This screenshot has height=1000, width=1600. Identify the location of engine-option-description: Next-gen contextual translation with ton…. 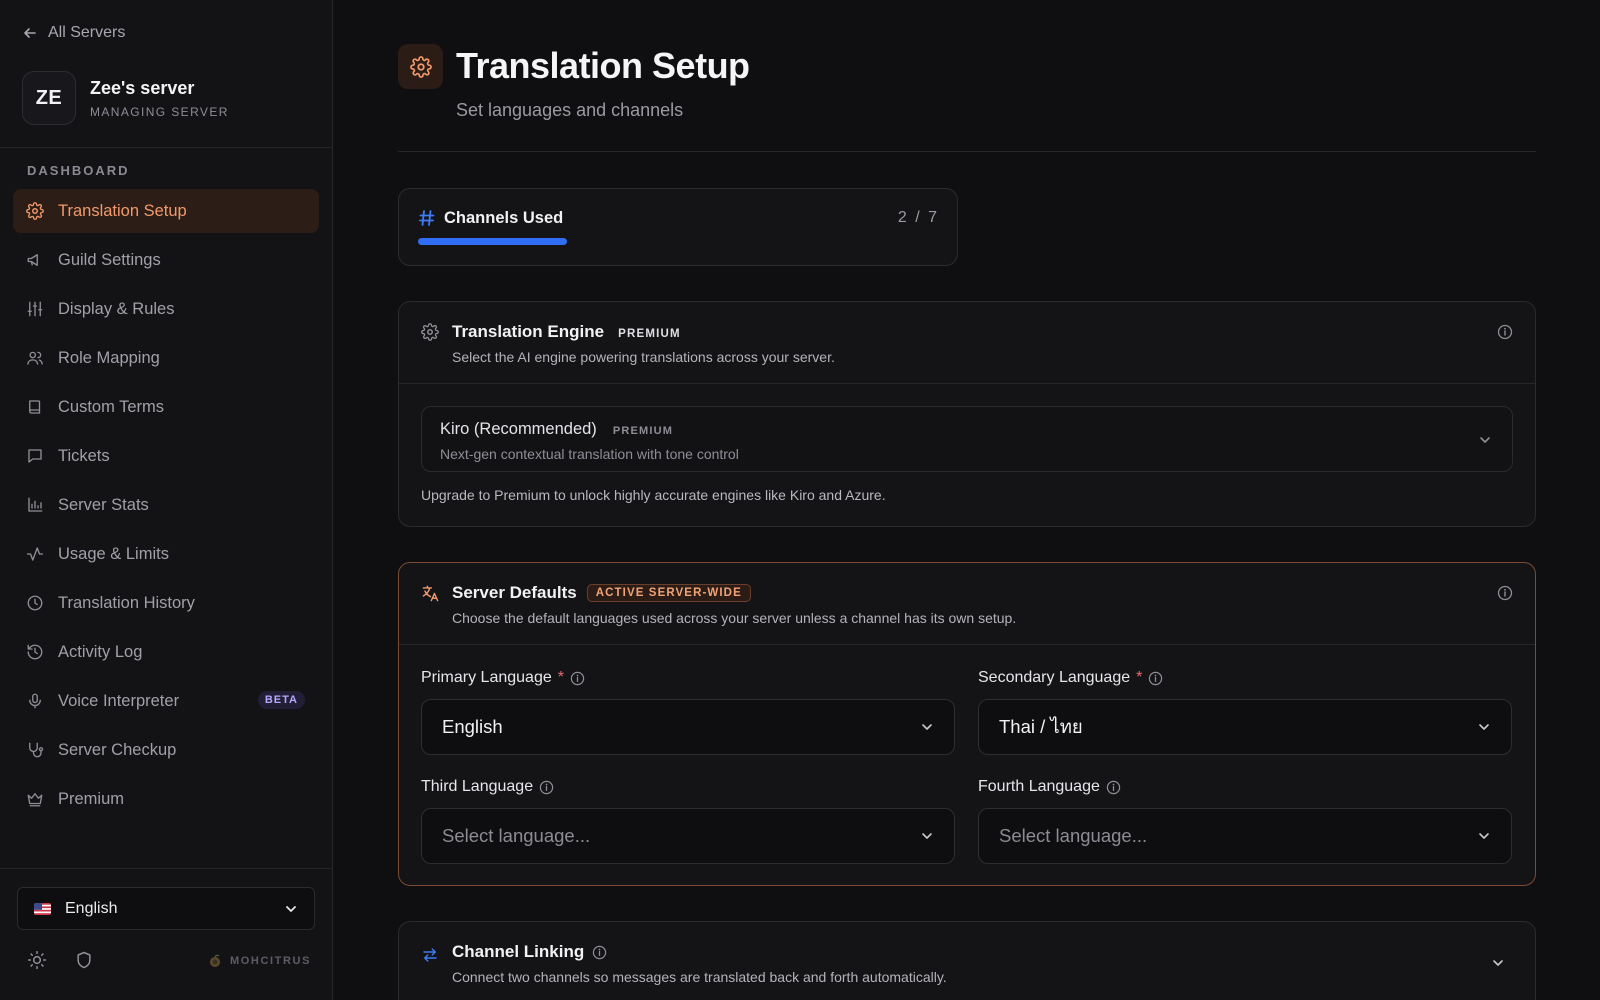
(589, 454).